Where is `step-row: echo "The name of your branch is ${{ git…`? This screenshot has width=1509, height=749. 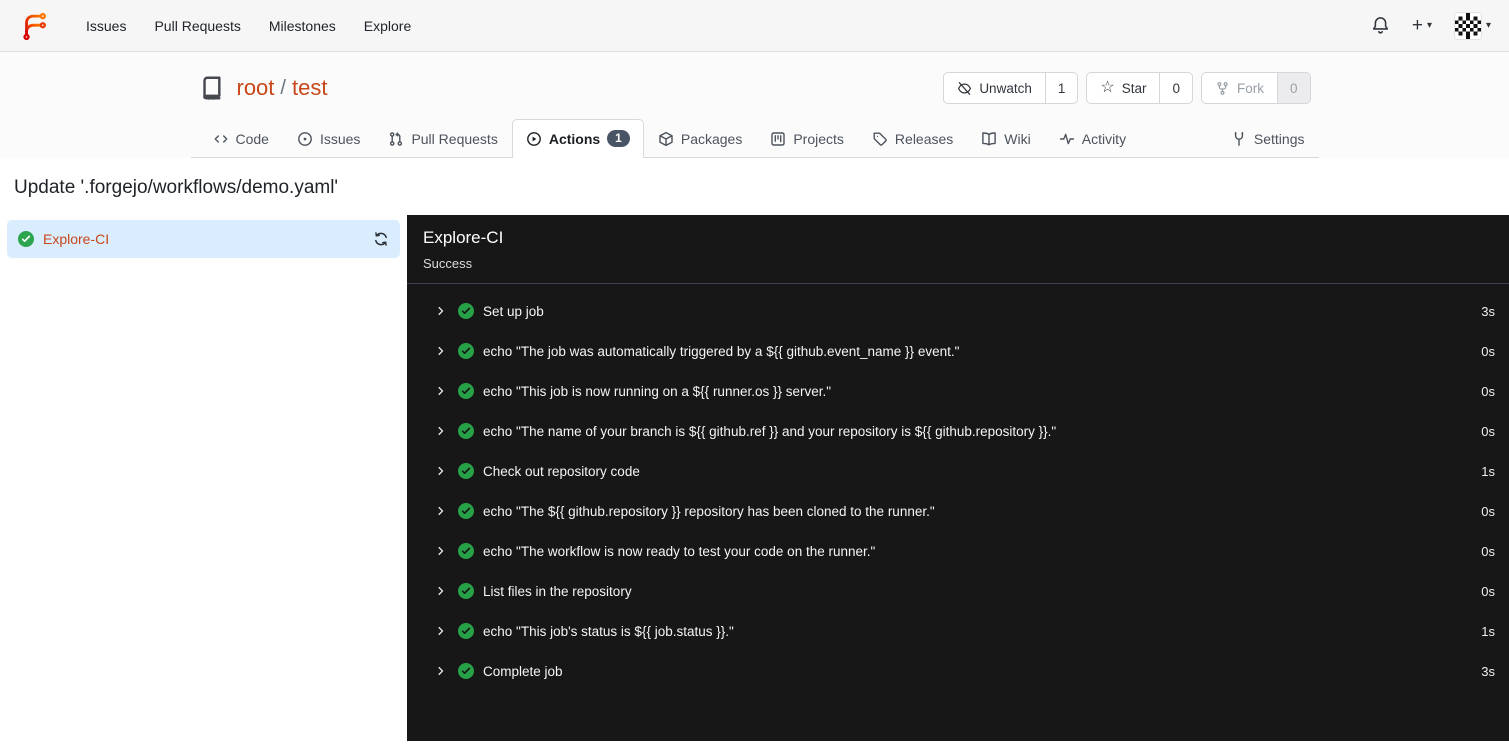 step-row: echo "The name of your branch is ${{ git… is located at coordinates (958, 431).